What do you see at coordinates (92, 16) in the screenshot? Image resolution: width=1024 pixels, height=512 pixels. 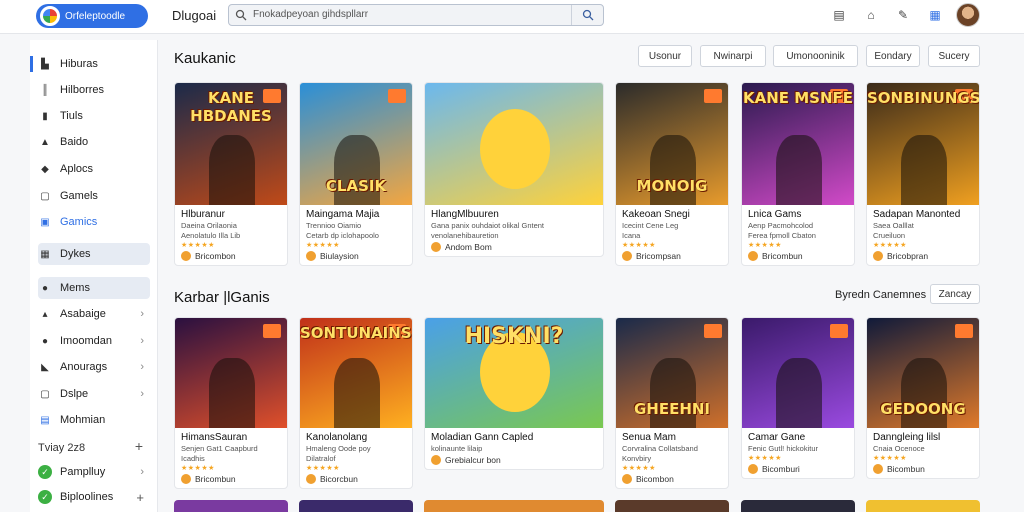 I see `app-logo: Orfeleptoodle` at bounding box center [92, 16].